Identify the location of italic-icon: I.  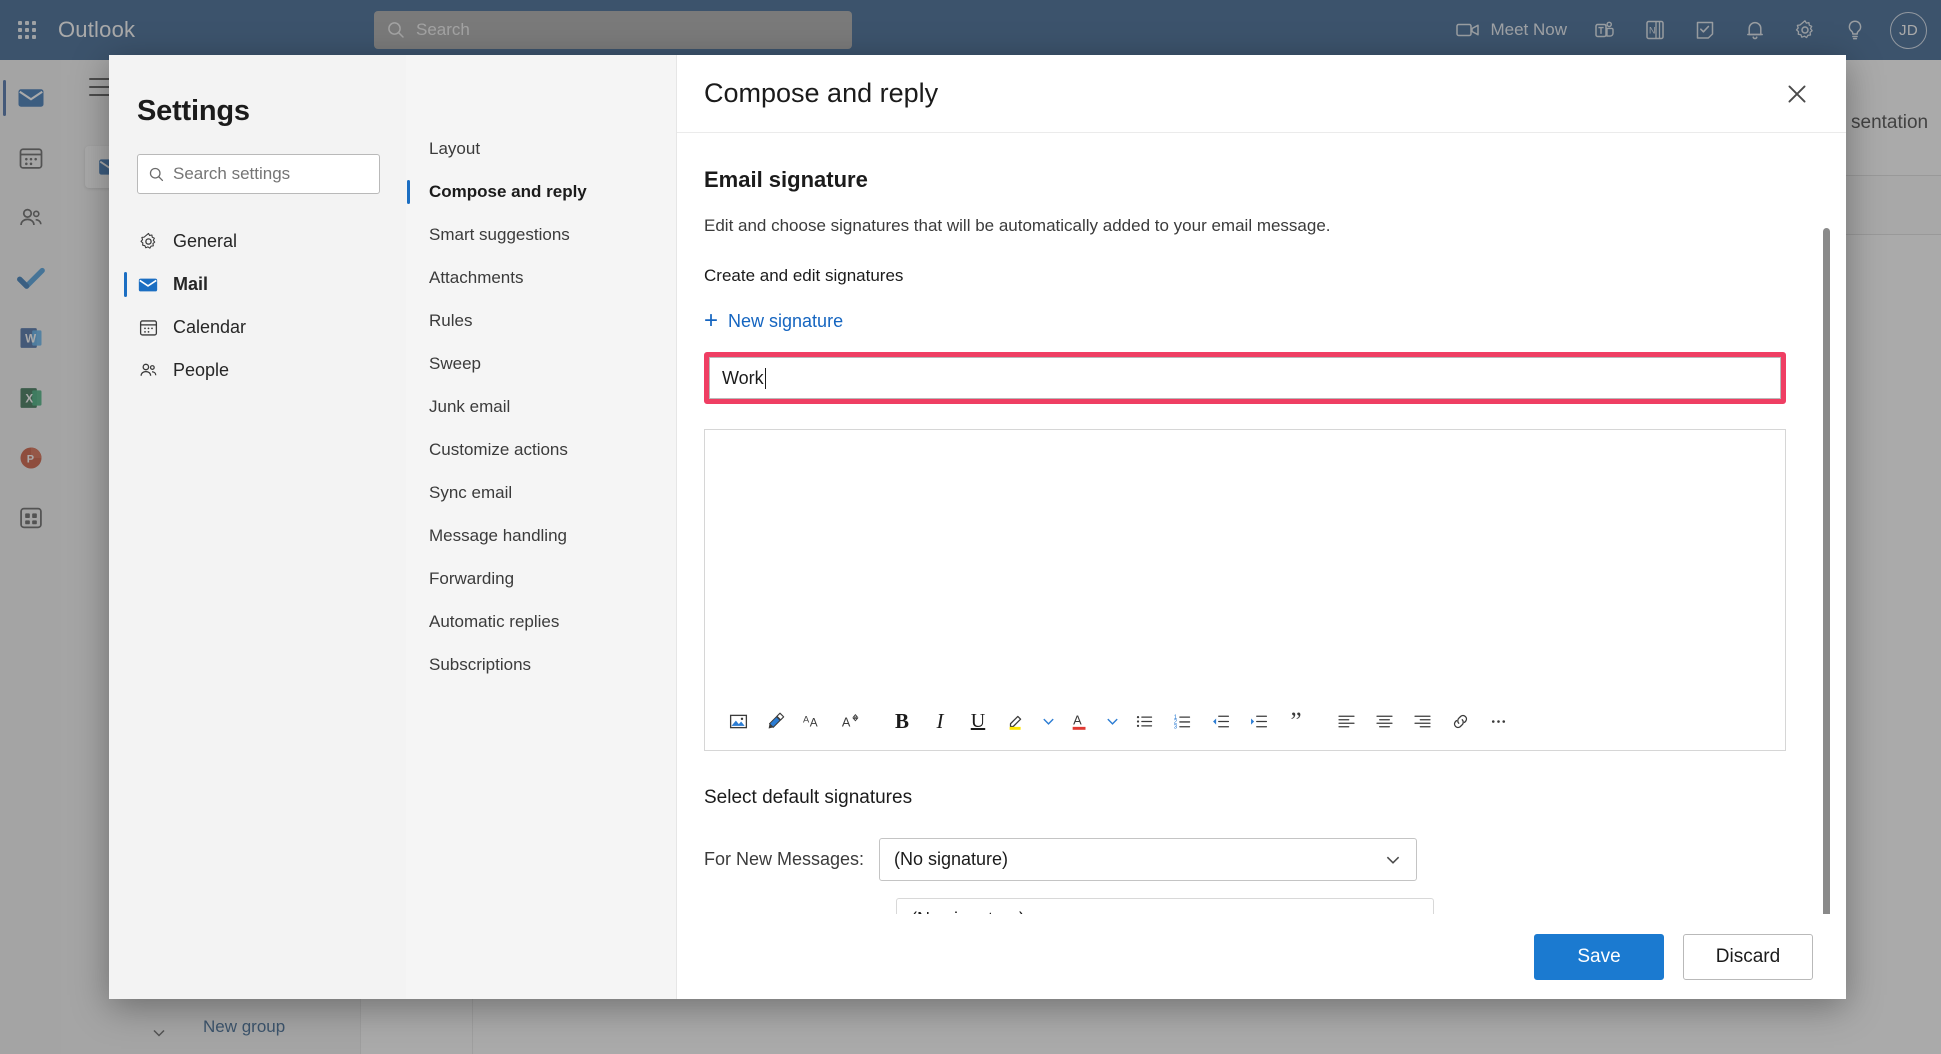
(940, 720).